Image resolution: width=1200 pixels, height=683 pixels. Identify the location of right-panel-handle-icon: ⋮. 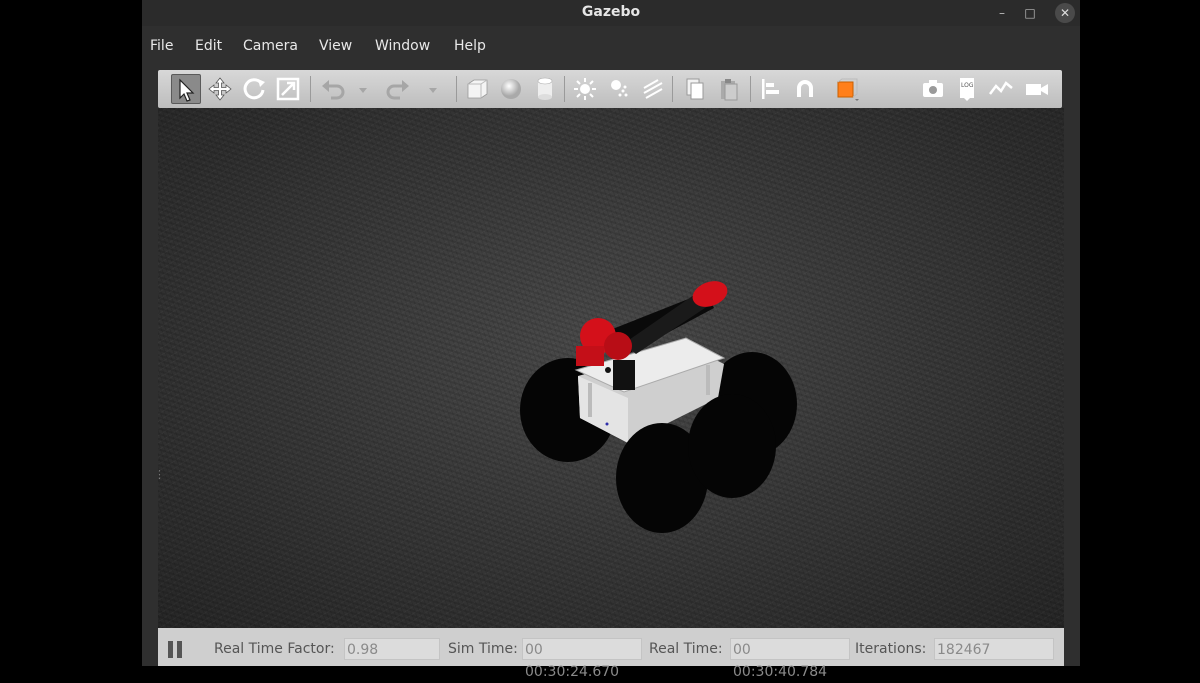
(1062, 483).